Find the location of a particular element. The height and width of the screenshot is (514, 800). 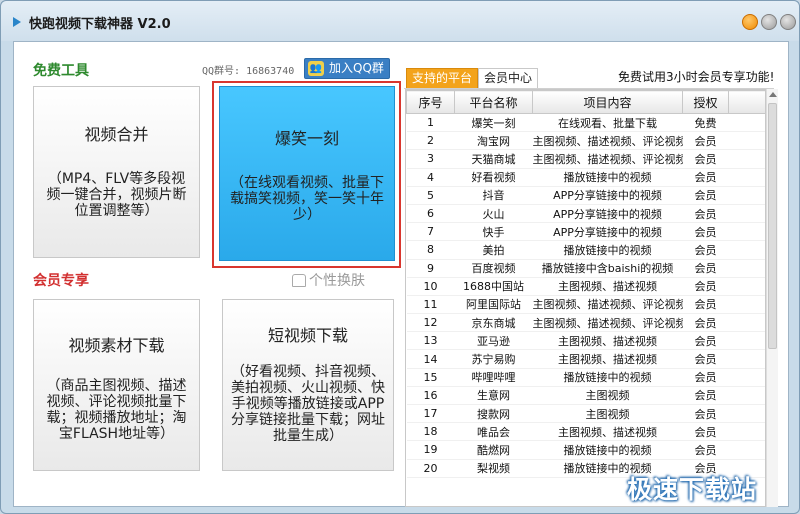

cell-auth: 免费 is located at coordinates (705, 123).